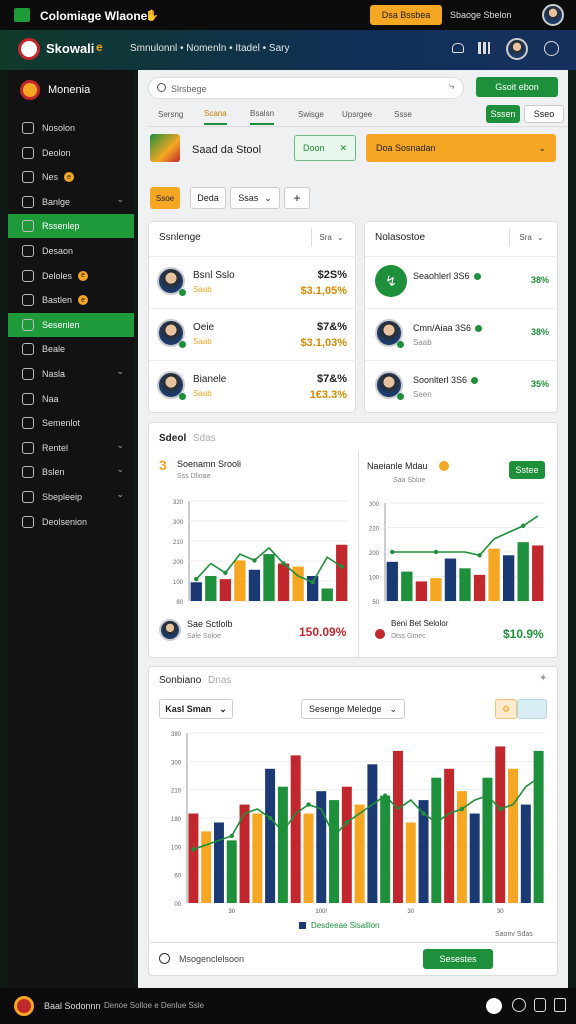  Describe the element at coordinates (165, 198) in the screenshot. I see `filter-chip-active: Ssoe` at that location.